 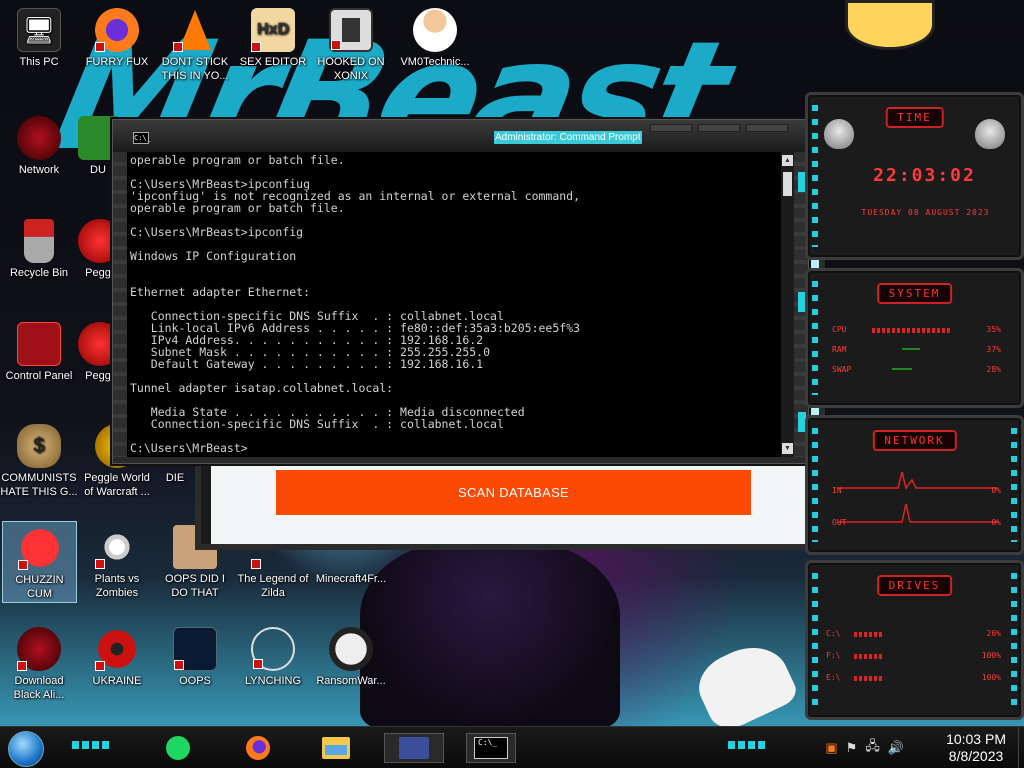 What do you see at coordinates (767, 128) in the screenshot?
I see `close-button` at bounding box center [767, 128].